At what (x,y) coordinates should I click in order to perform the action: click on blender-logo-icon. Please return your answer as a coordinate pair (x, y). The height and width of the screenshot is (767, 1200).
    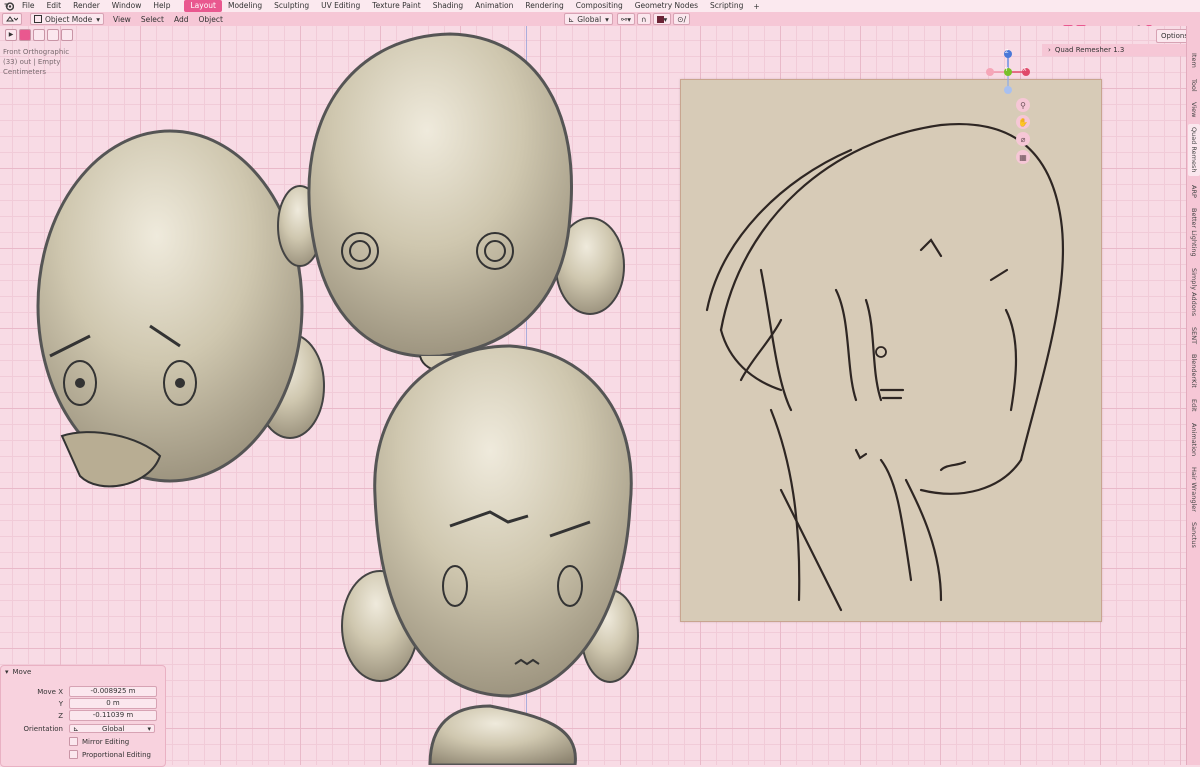
    Looking at the image, I should click on (9, 6).